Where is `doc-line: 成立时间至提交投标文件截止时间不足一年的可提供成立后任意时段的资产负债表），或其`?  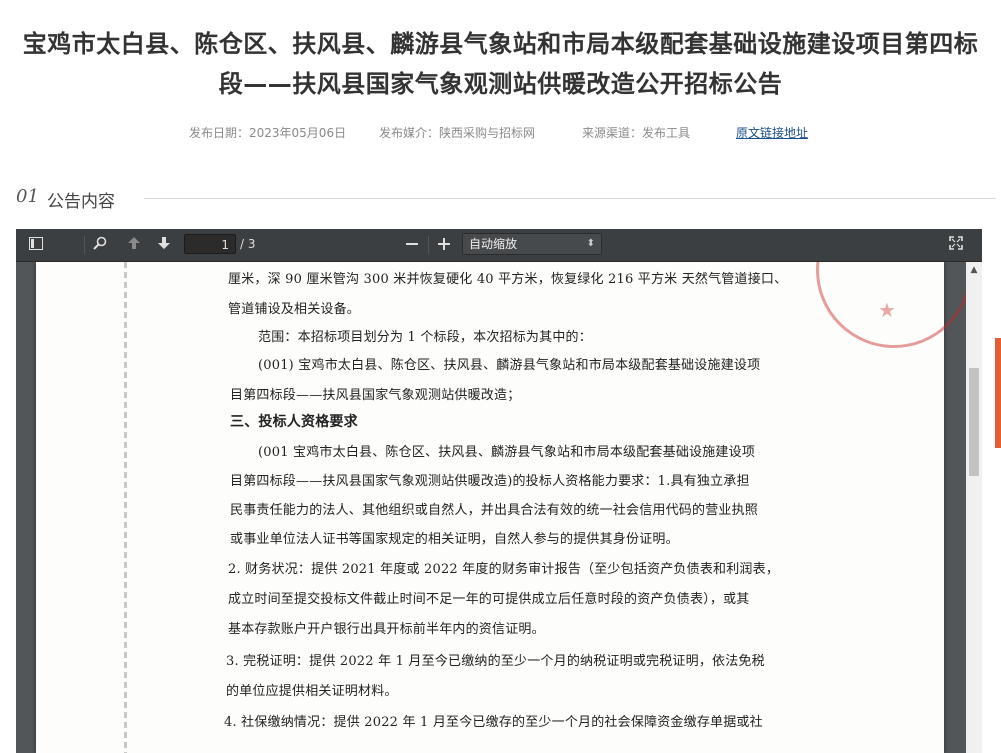 doc-line: 成立时间至提交投标文件截止时间不足一年的可提供成立后任意时段的资产负债表），或其 is located at coordinates (489, 599).